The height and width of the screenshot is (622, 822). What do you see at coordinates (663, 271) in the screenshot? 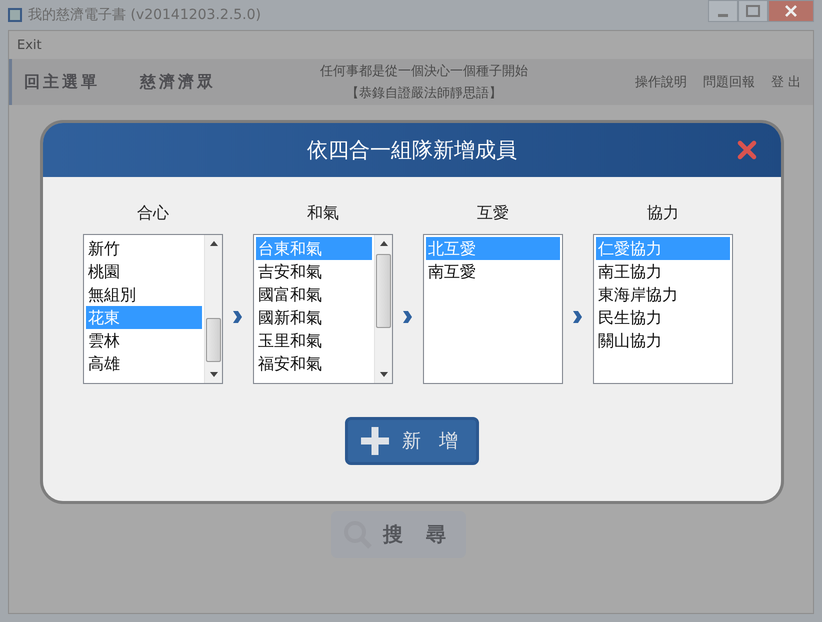
I see `list-item: 南王協力` at bounding box center [663, 271].